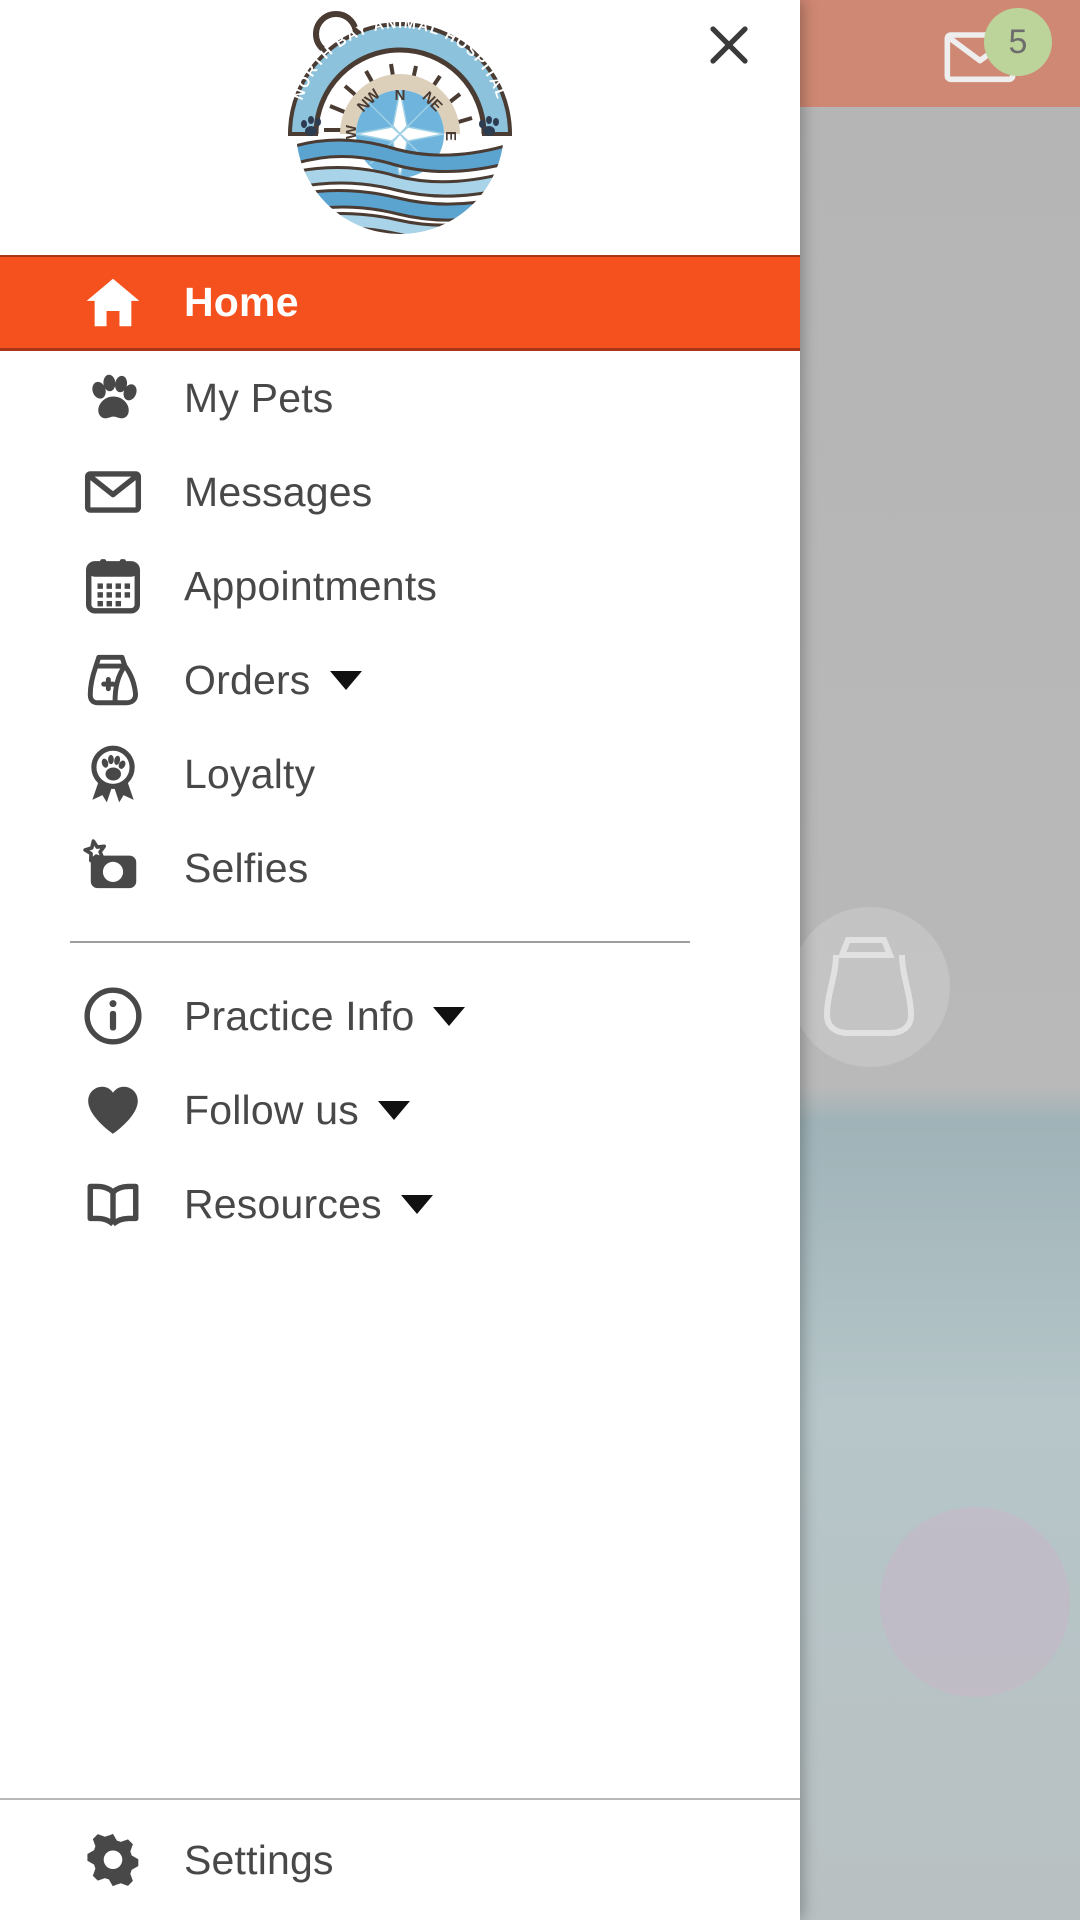  What do you see at coordinates (400, 492) in the screenshot?
I see `sidebar-item-messages: Messages` at bounding box center [400, 492].